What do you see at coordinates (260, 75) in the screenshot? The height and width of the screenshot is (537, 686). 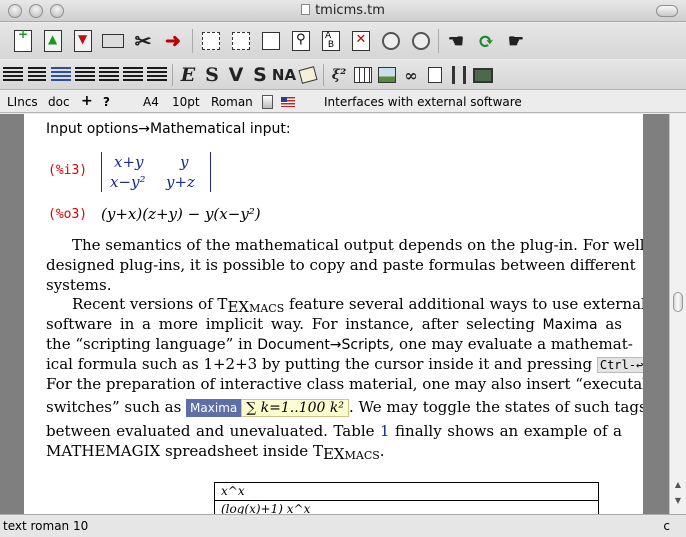 I see `sample-button: S` at bounding box center [260, 75].